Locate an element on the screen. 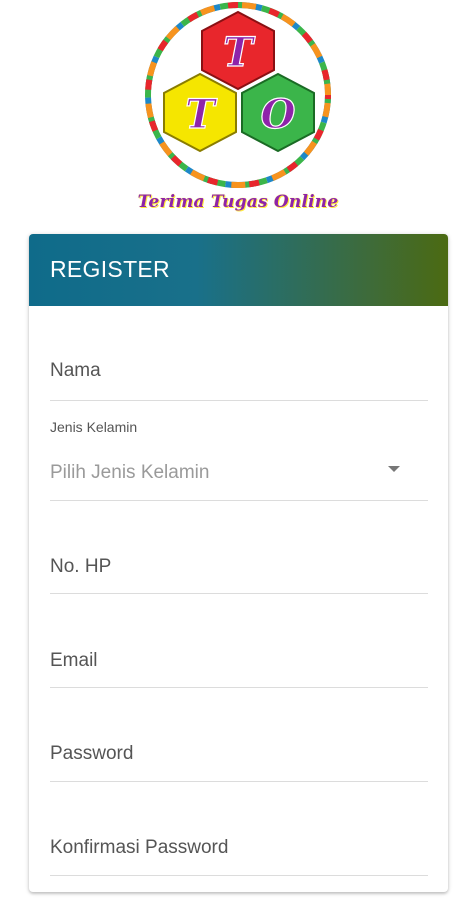  tto-logo-emblem: T T O is located at coordinates (238, 95).